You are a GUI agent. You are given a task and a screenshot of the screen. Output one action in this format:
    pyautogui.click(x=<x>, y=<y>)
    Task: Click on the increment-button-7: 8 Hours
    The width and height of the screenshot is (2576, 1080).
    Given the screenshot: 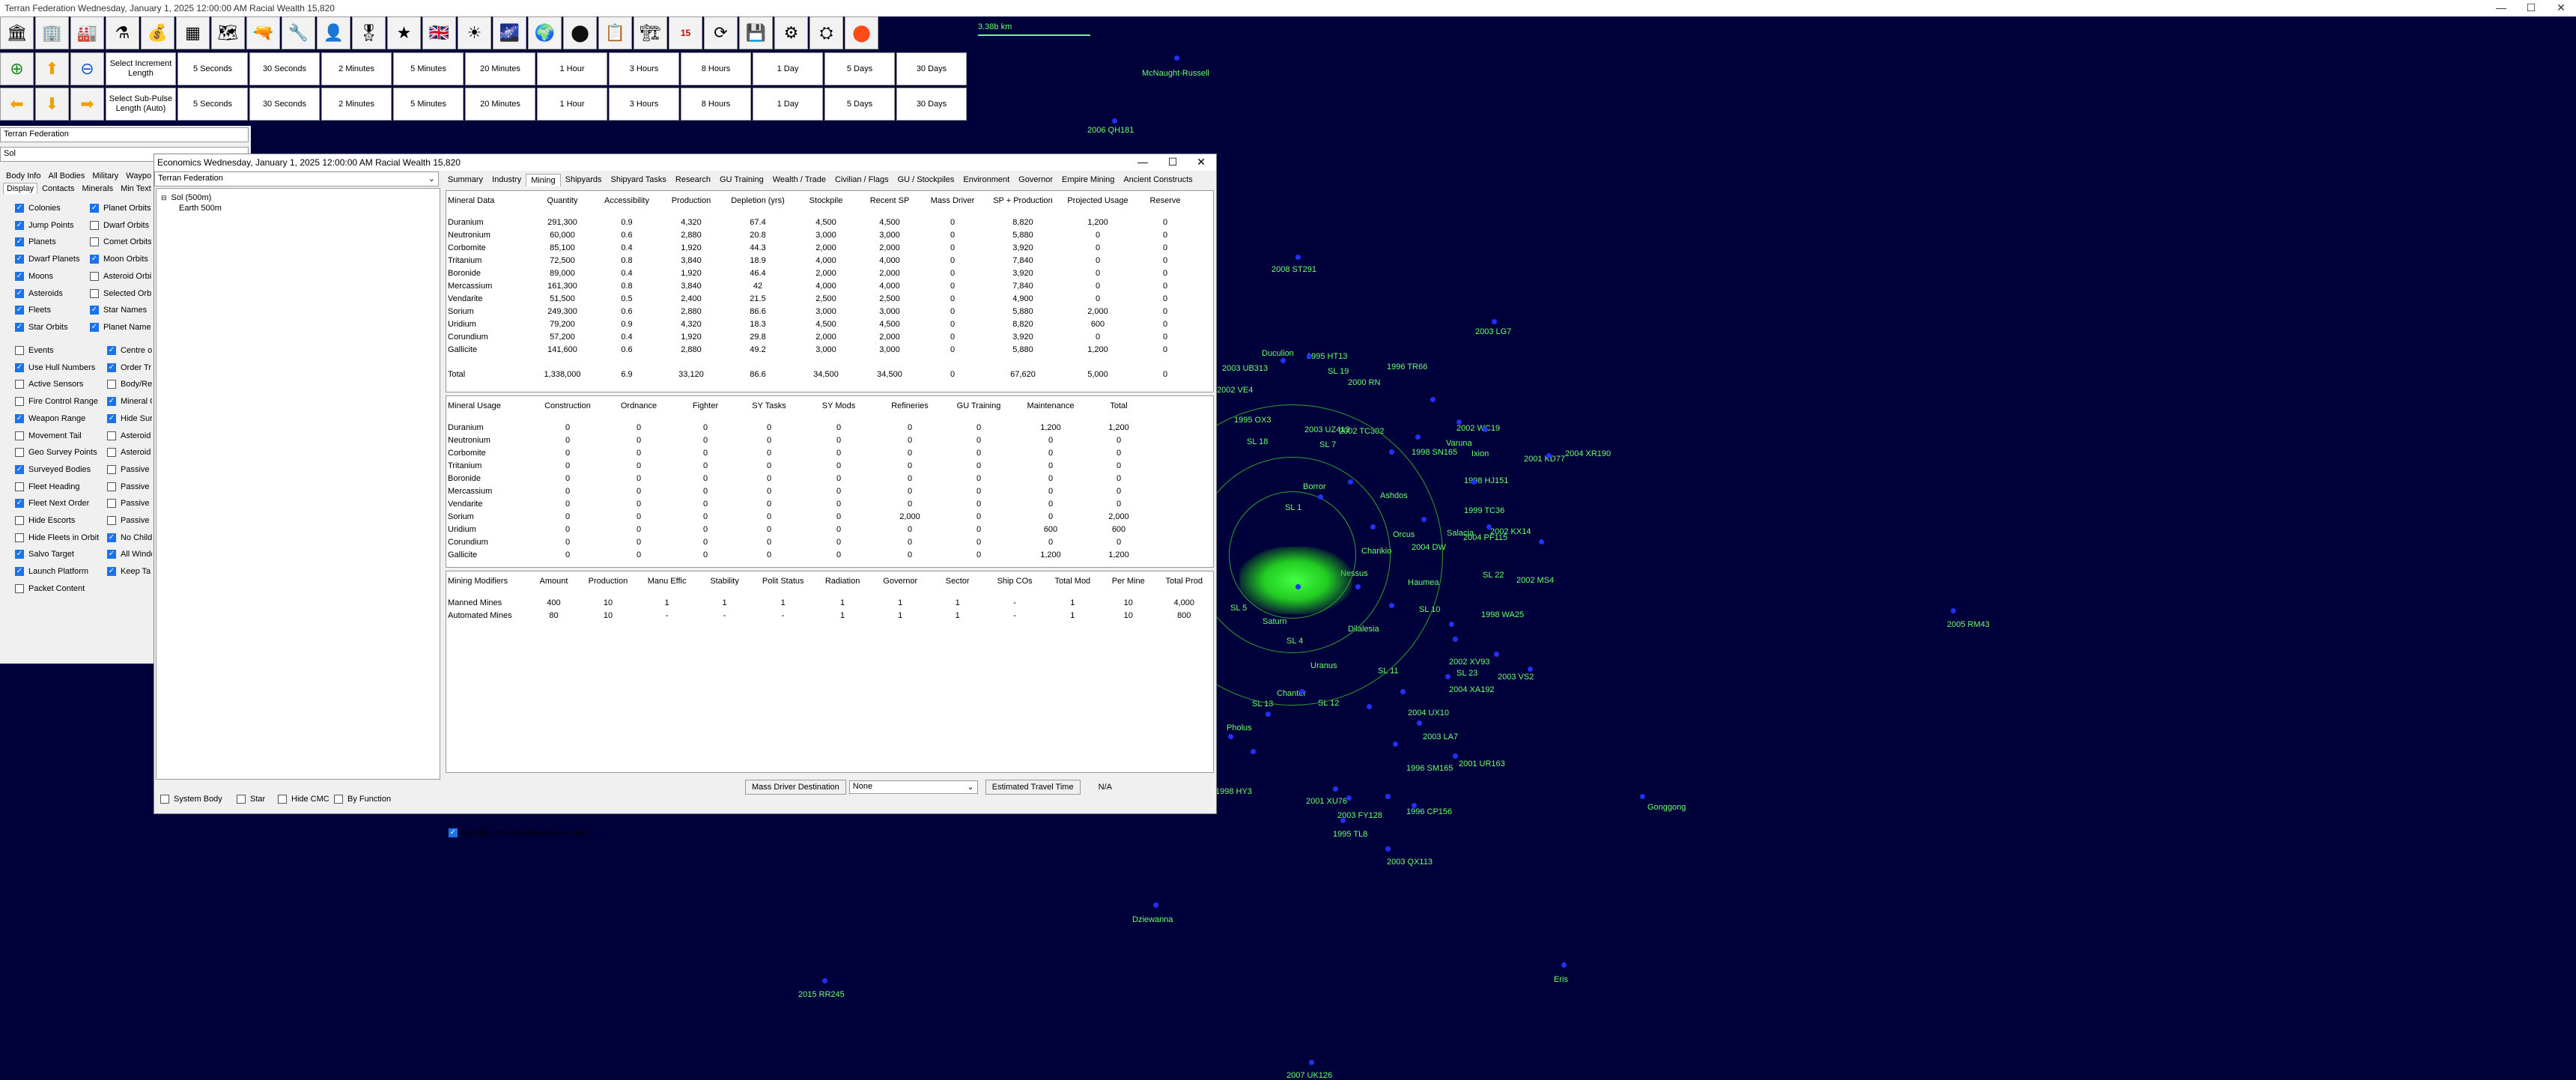 What is the action you would take?
    pyautogui.click(x=716, y=69)
    